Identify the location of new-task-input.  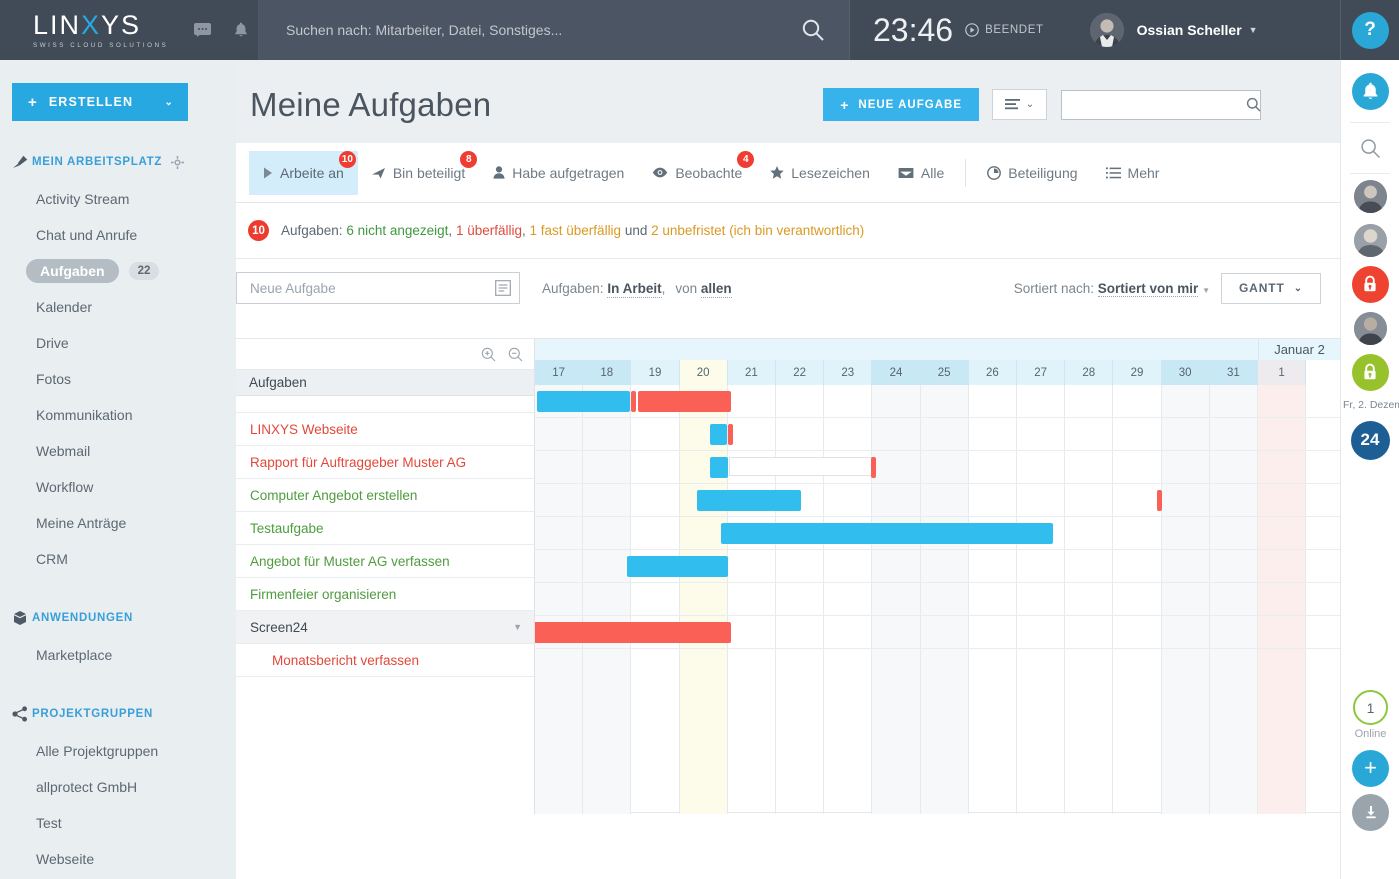
(372, 288).